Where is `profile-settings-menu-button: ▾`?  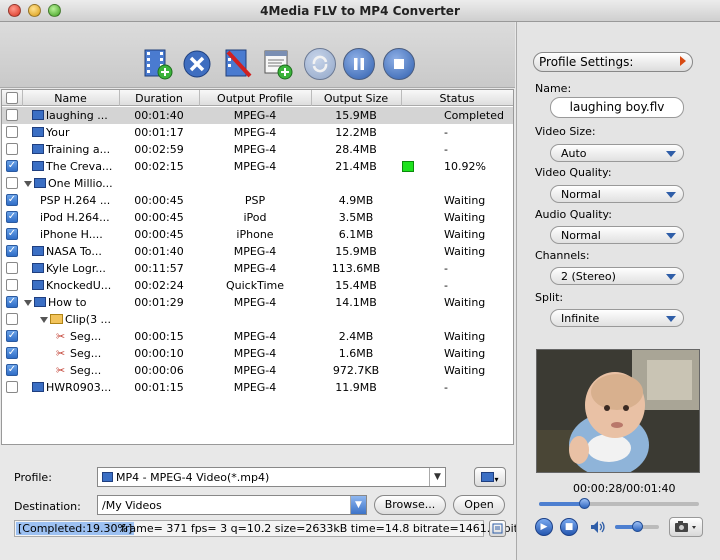
profile-settings-menu-button: ▾ is located at coordinates (490, 477).